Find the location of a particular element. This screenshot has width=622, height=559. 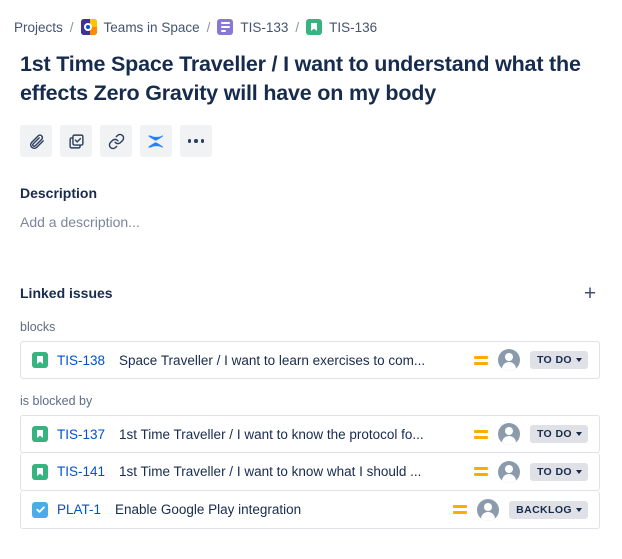

link-issue-button is located at coordinates (116, 141).